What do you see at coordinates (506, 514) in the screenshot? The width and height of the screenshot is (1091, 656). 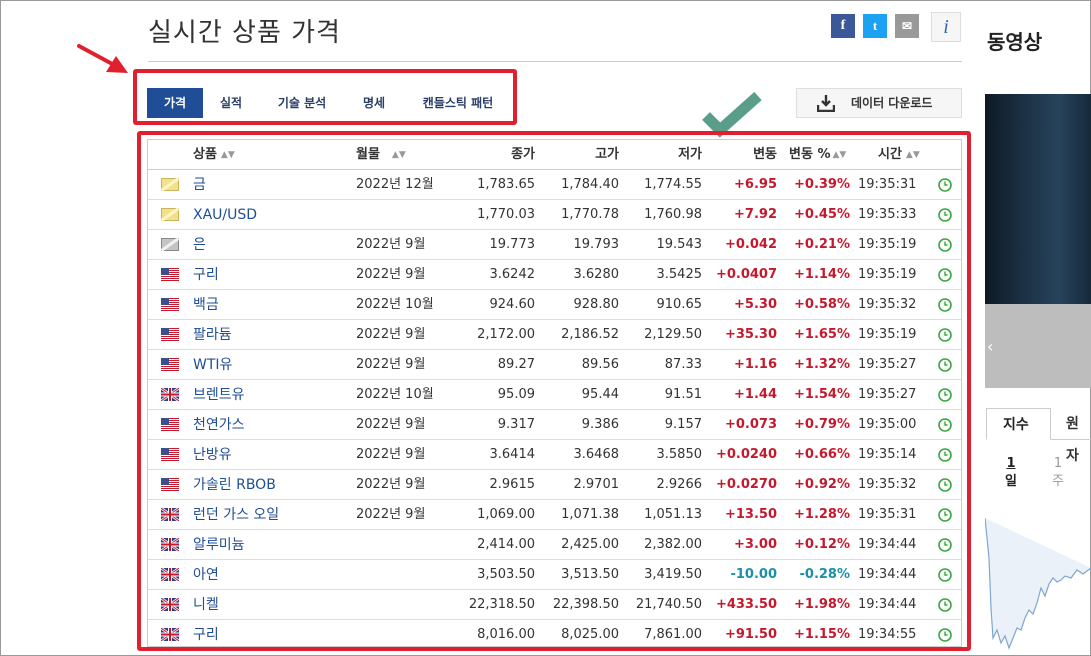 I see `close-price: 1,069.00` at bounding box center [506, 514].